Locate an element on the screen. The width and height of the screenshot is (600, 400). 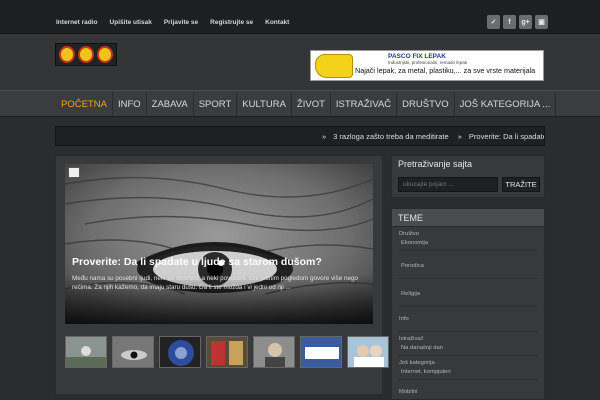
topic-group: Info is located at coordinates (468, 319).